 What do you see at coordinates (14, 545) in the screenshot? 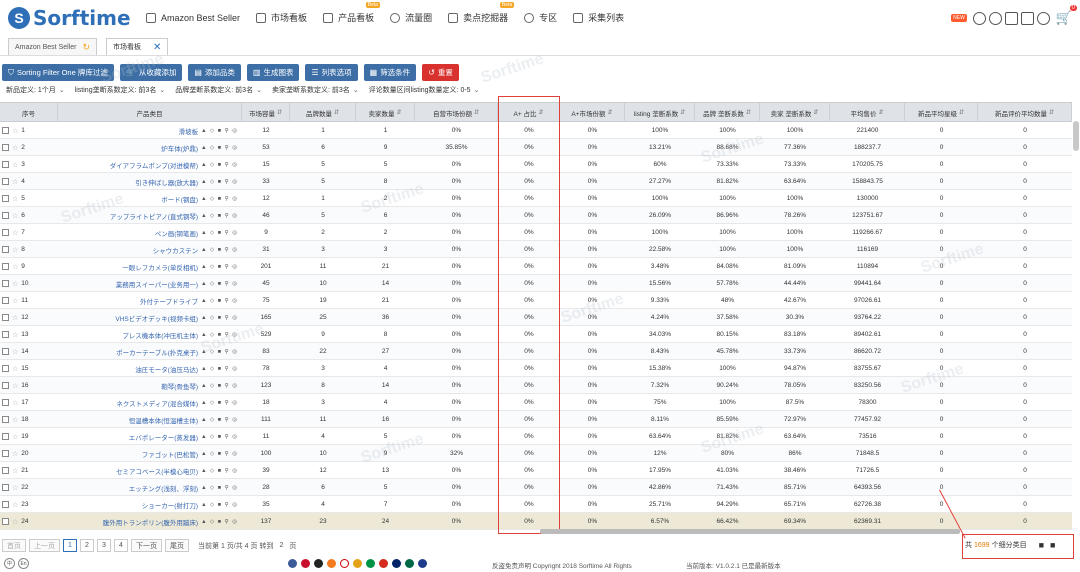
I see `first-page-button: 首页` at bounding box center [14, 545].